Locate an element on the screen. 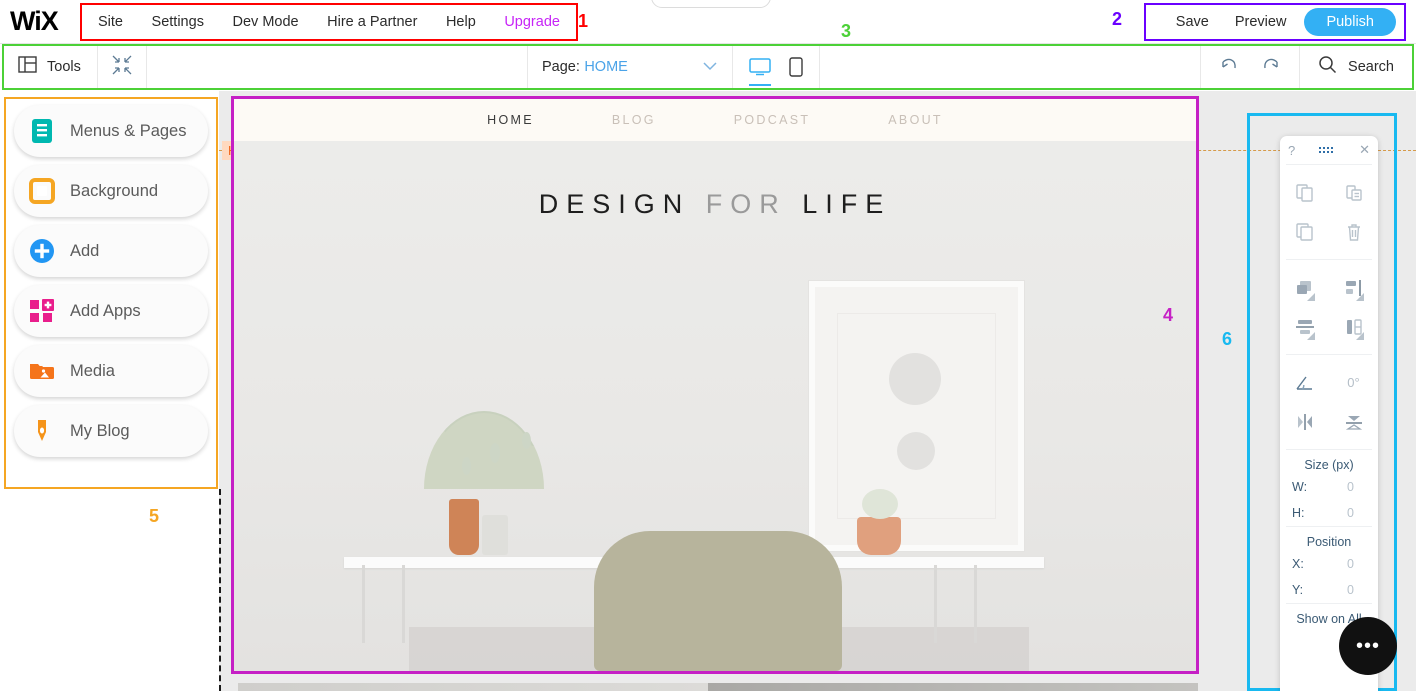  preview-button: Preview is located at coordinates (1261, 22).